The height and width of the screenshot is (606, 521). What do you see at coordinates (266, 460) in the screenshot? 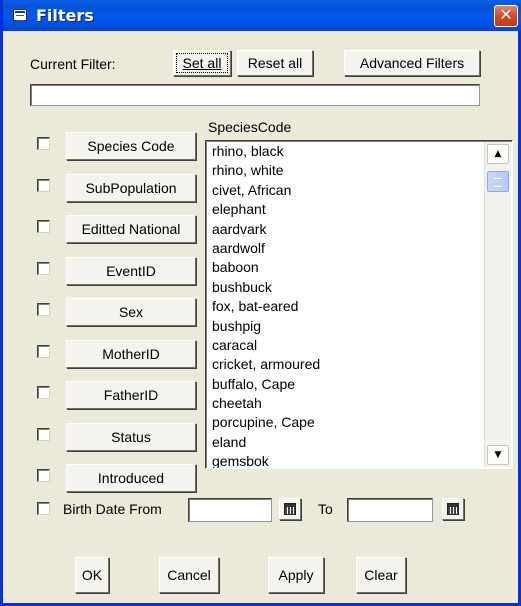
I see `list-item: gemsbok` at bounding box center [266, 460].